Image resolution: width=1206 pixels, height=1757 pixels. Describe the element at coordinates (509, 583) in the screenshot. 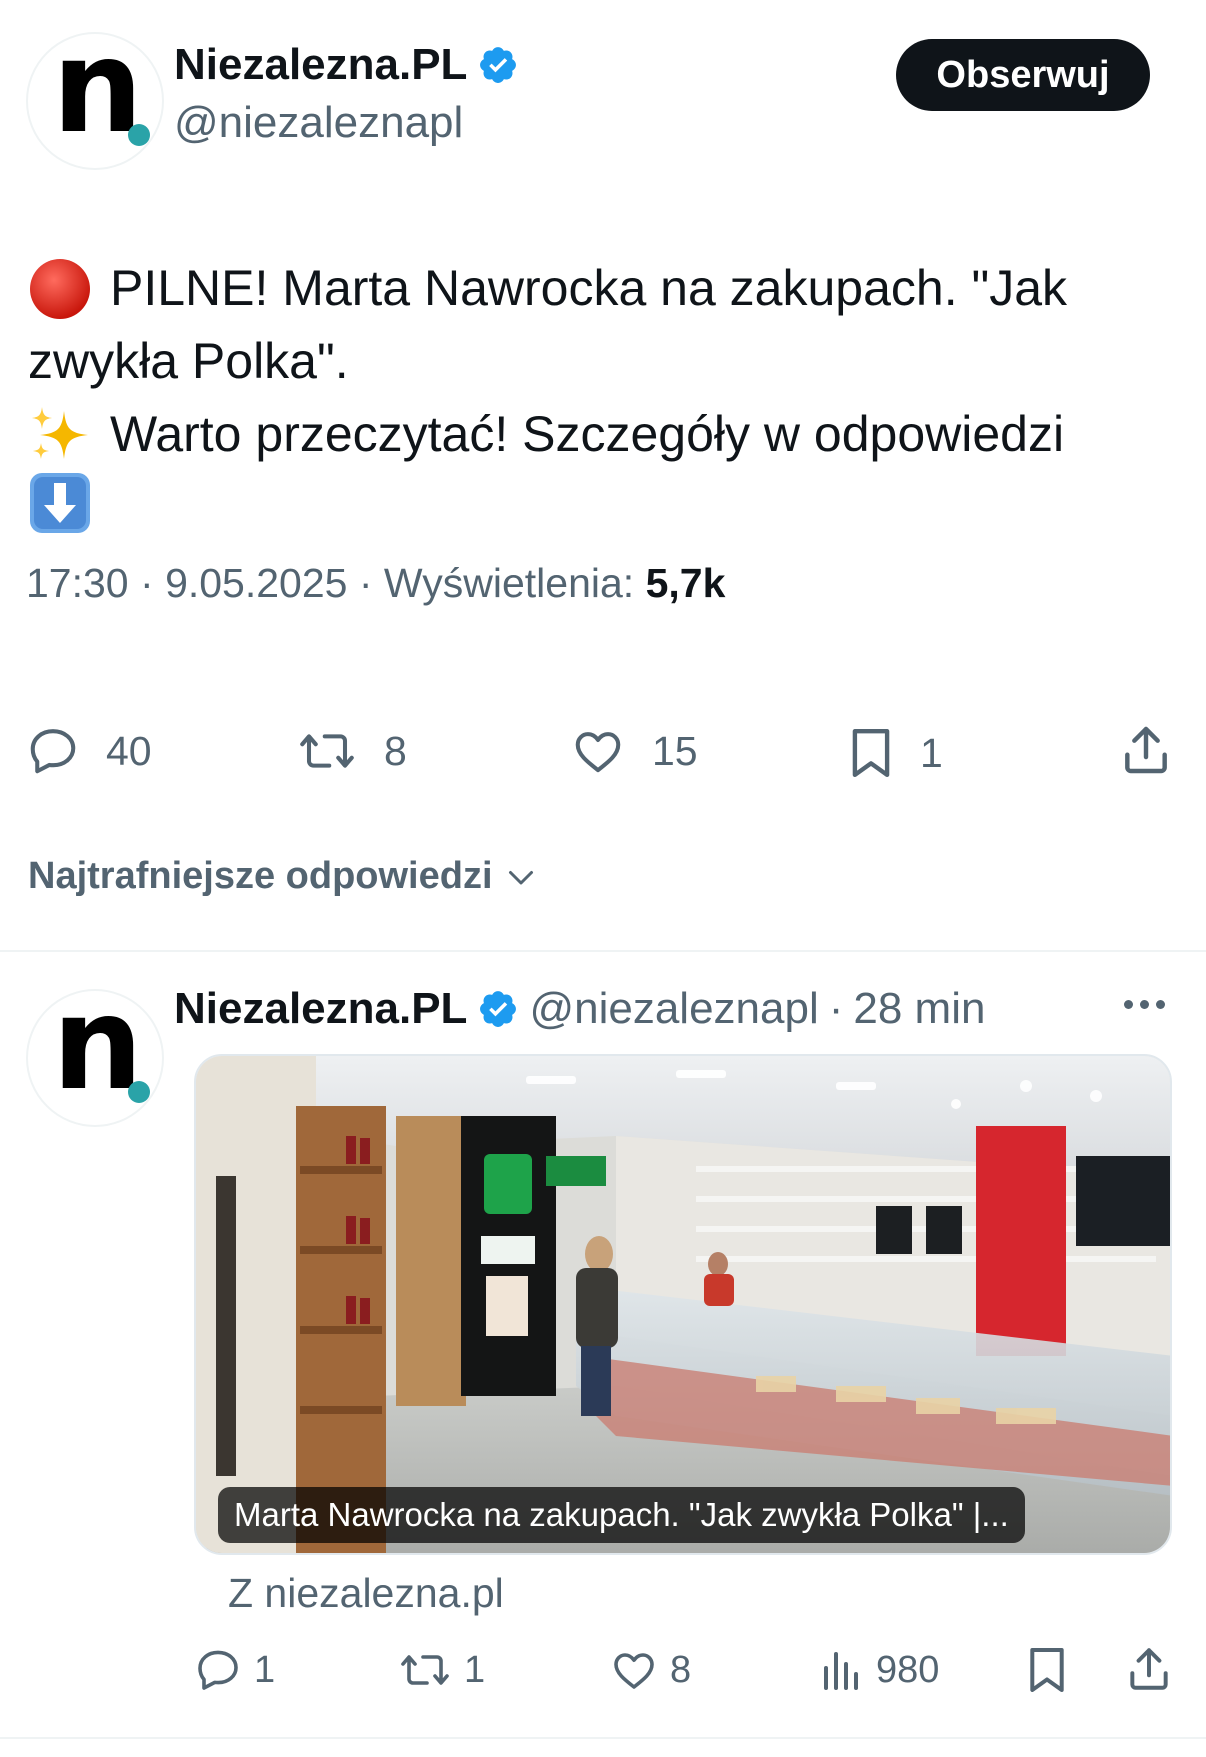

I see `views-label: Wyświetlenia:` at that location.